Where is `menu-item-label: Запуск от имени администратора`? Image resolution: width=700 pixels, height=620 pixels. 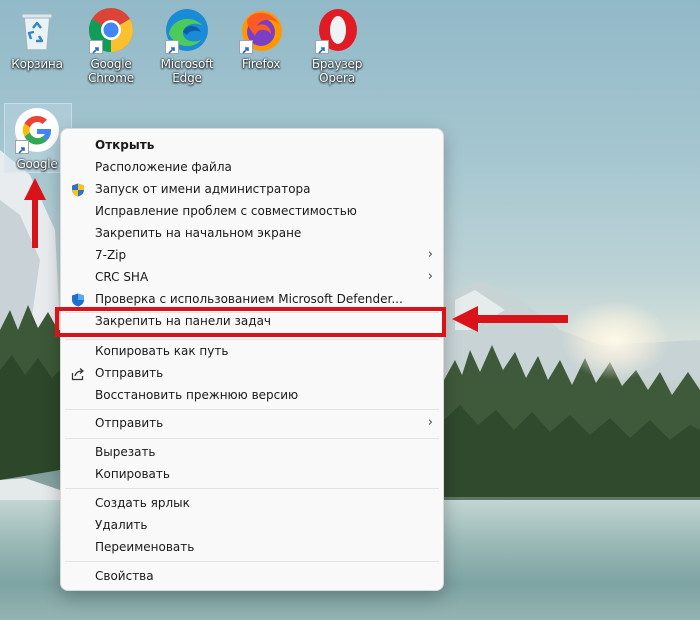 menu-item-label: Запуск от имени администратора is located at coordinates (203, 189).